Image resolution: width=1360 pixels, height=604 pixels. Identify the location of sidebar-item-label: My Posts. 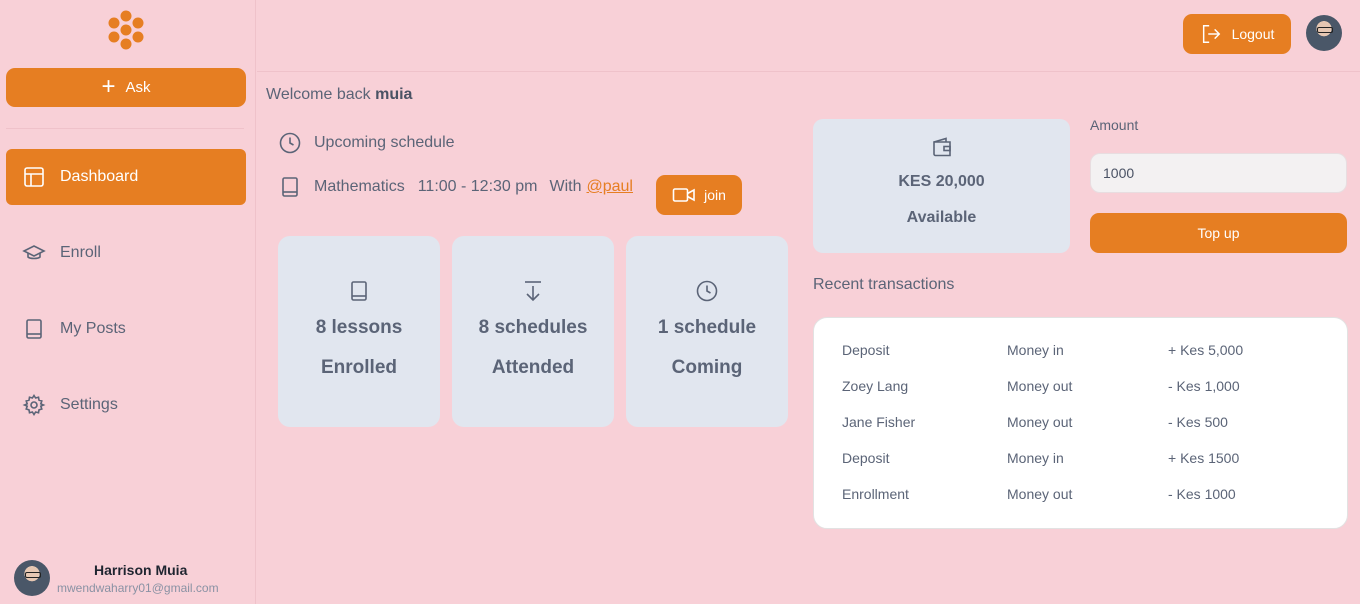
(93, 328).